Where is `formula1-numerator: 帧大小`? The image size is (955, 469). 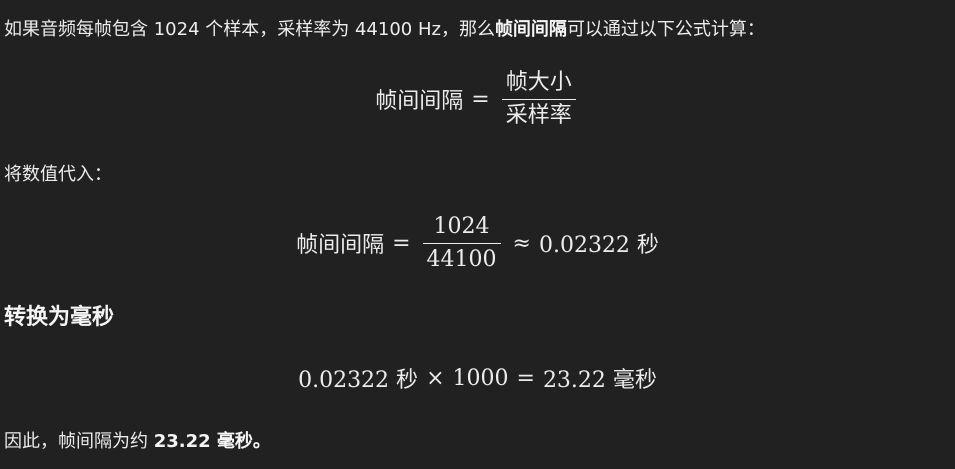
formula1-numerator: 帧大小 is located at coordinates (538, 82).